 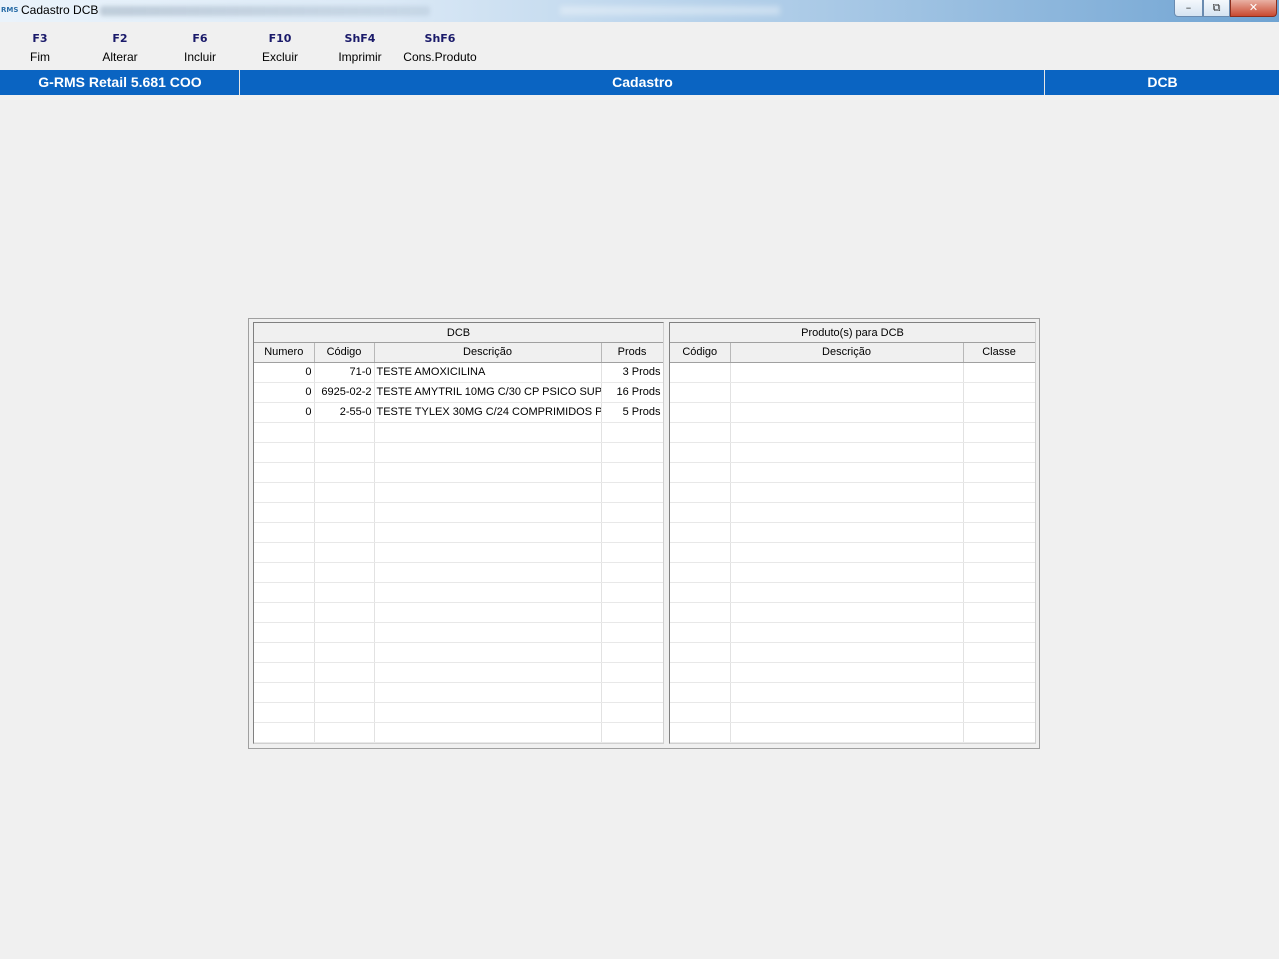 What do you see at coordinates (632, 372) in the screenshot?
I see `table-cell: 3 Prods` at bounding box center [632, 372].